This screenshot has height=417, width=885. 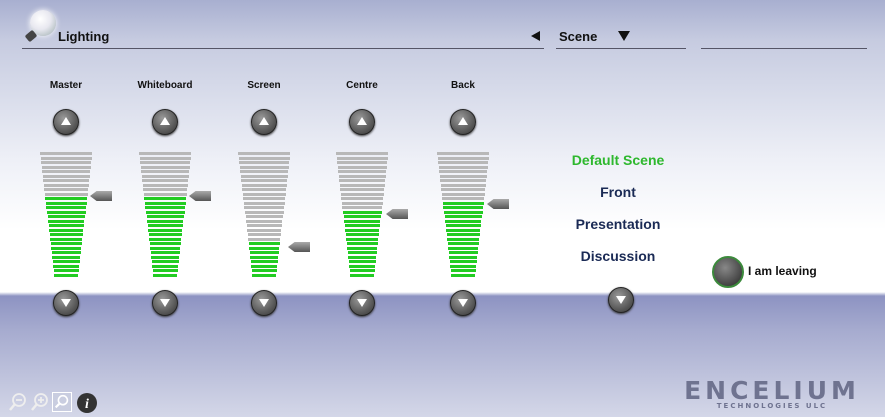 I want to click on channel-label: Centre, so click(x=362, y=85).